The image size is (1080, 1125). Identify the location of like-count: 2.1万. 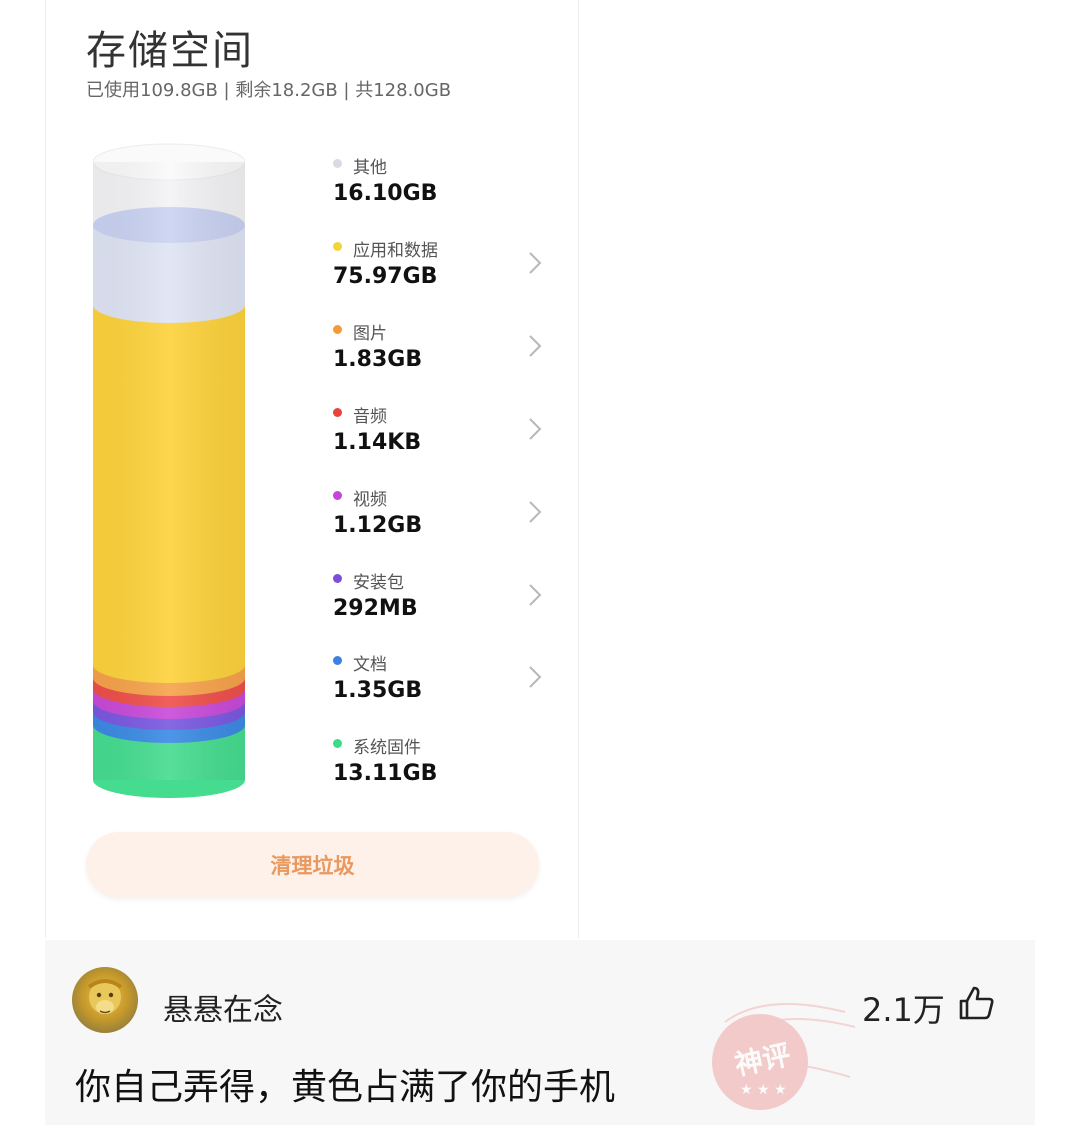
(903, 1010).